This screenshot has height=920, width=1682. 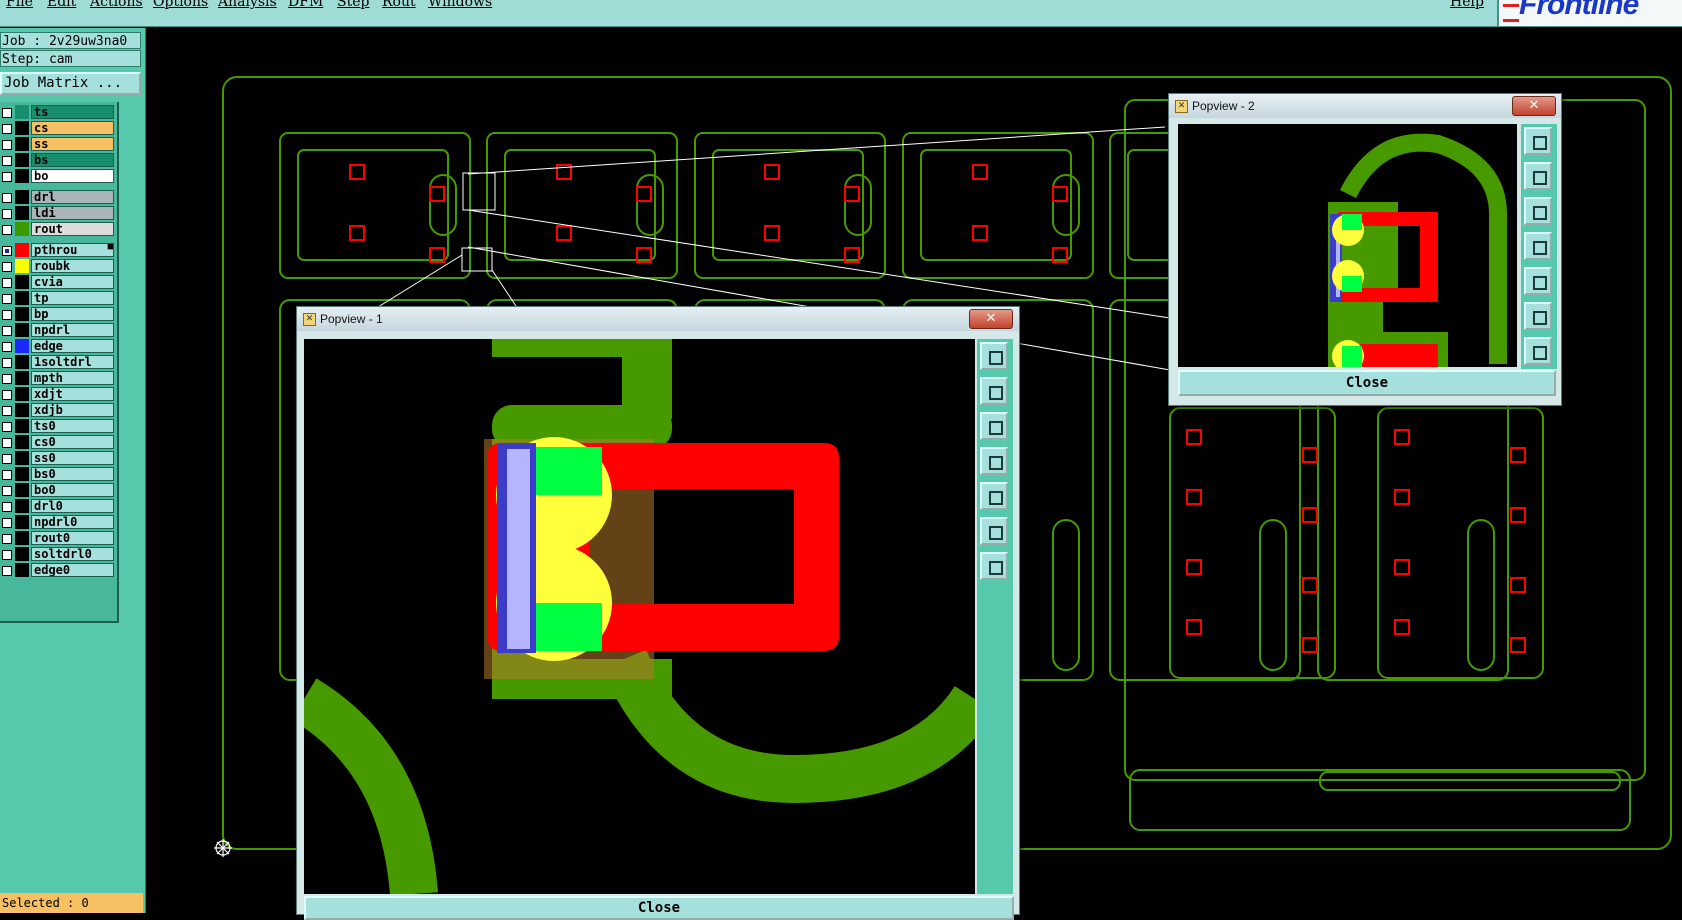 I want to click on popview-2-viewport, so click(x=1347, y=245).